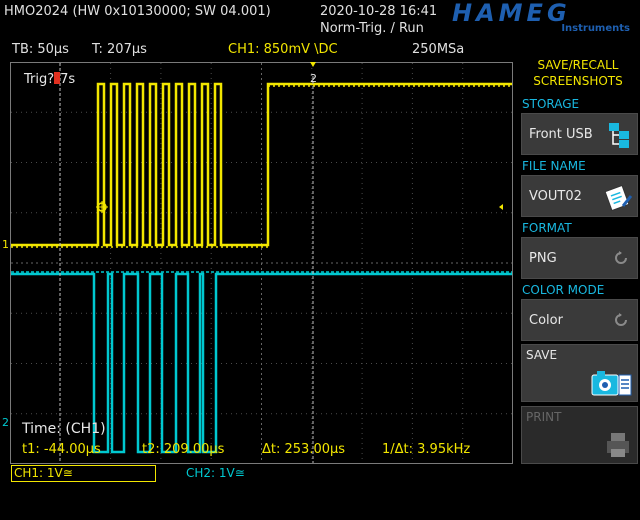 This screenshot has height=520, width=640. What do you see at coordinates (183, 449) in the screenshot?
I see `cursor-t2: t2: 209.00µs` at bounding box center [183, 449].